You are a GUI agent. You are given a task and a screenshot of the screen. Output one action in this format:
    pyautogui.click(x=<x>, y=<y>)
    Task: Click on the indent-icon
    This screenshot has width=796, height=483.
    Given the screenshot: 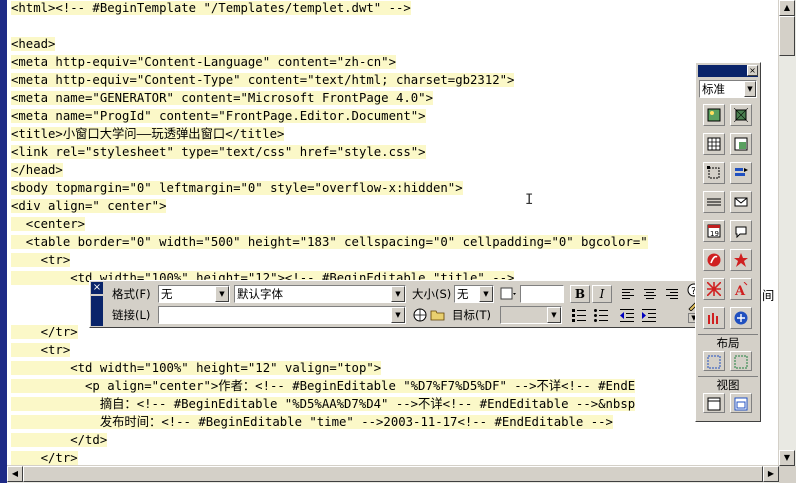 What is the action you would take?
    pyautogui.click(x=649, y=315)
    